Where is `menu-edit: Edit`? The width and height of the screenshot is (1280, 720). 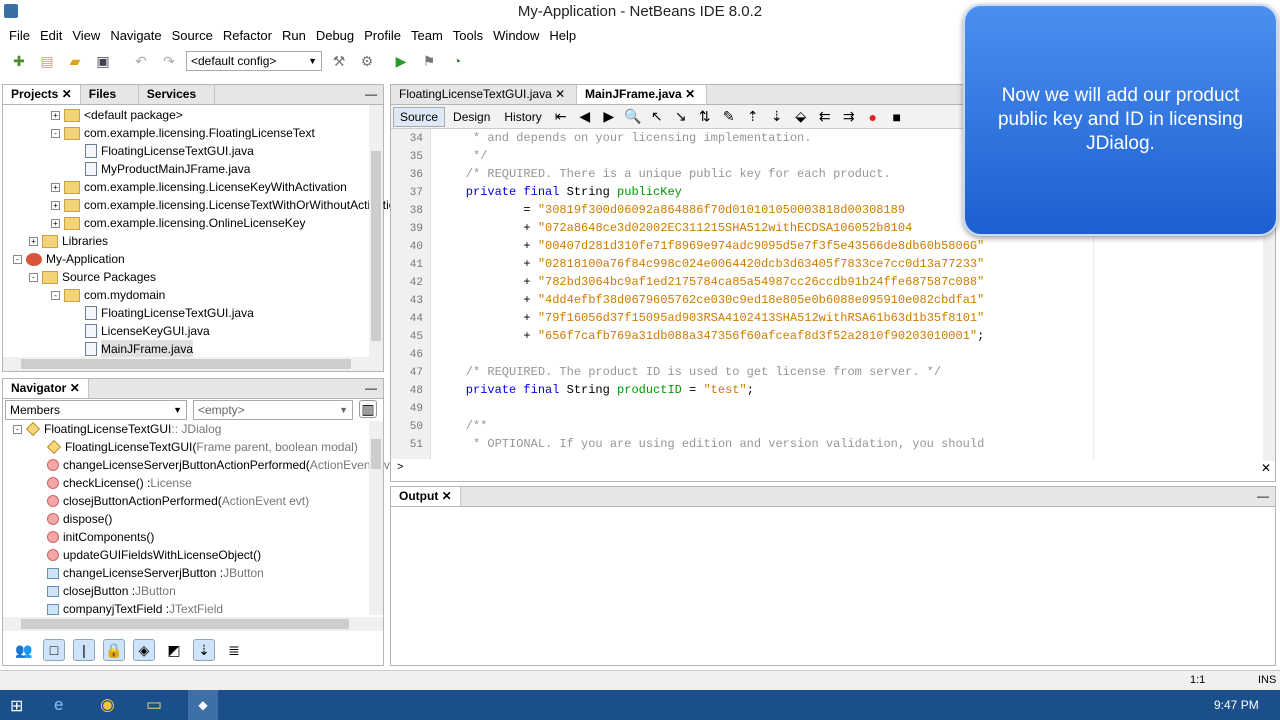 menu-edit: Edit is located at coordinates (51, 35).